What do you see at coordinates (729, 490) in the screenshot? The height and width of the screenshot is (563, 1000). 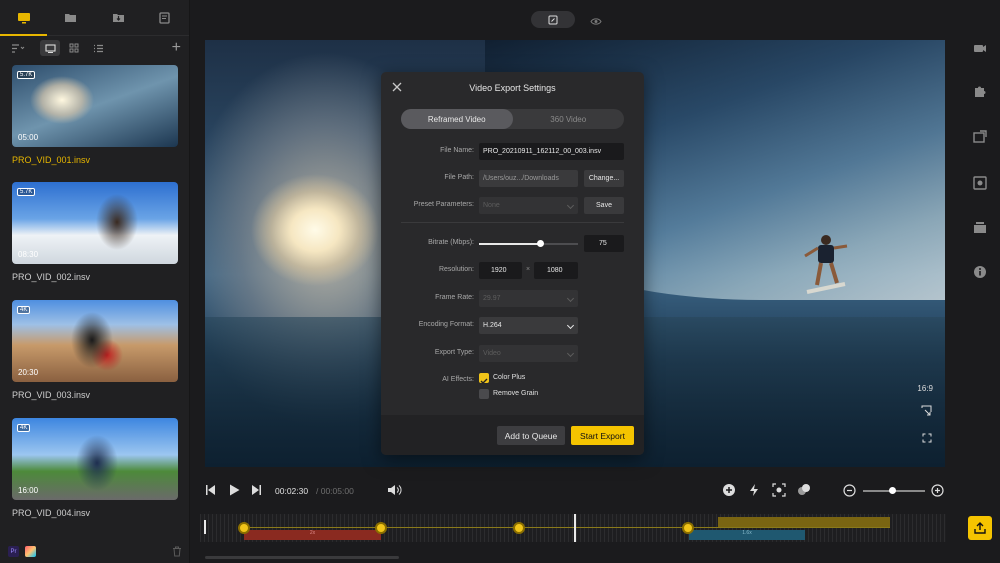 I see `add-keyframe-icon` at bounding box center [729, 490].